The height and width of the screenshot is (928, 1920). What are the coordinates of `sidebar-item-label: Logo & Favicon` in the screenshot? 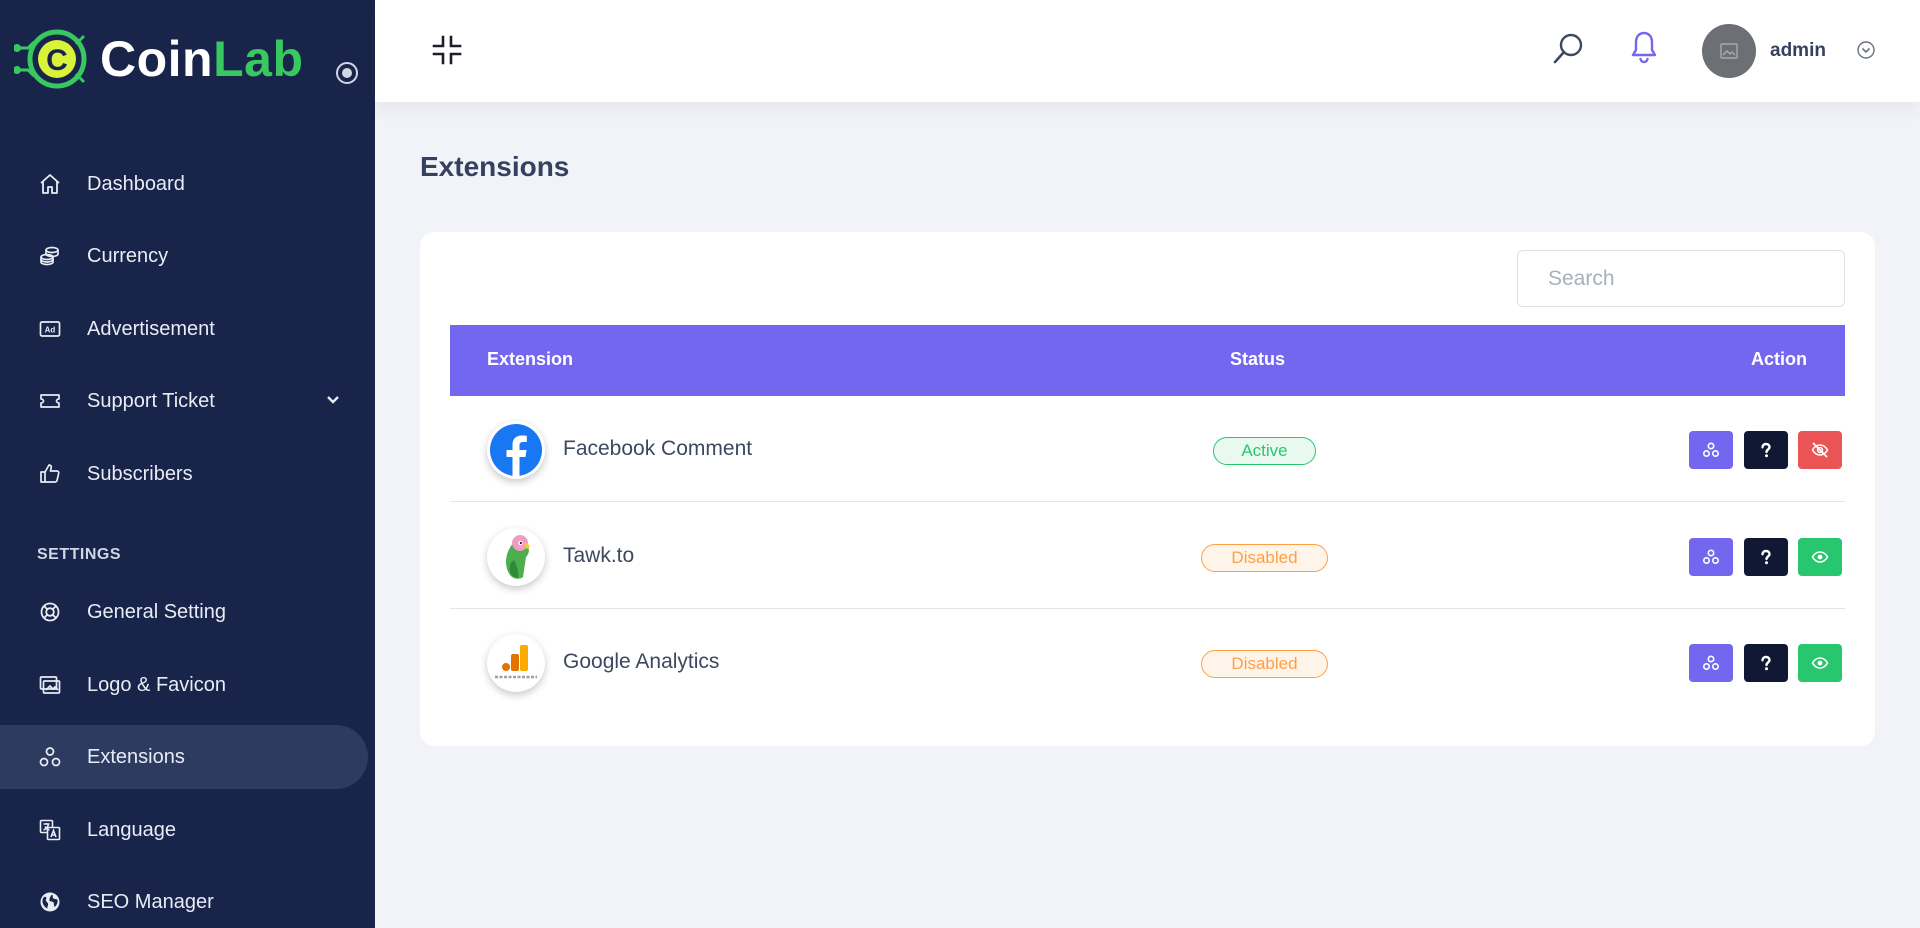 It's located at (156, 684).